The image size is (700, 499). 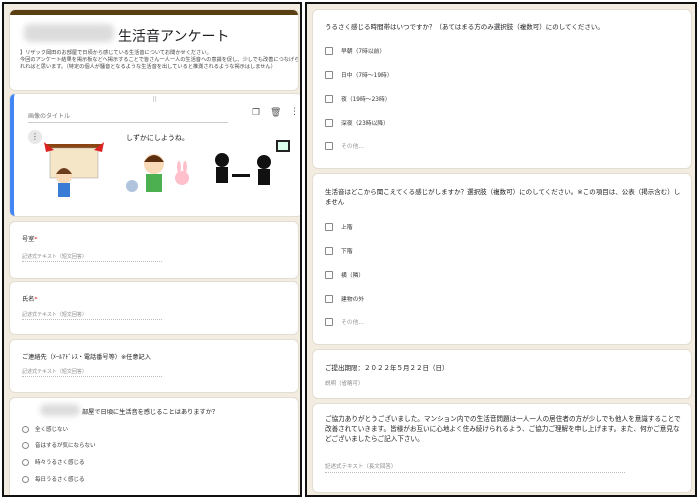 What do you see at coordinates (344, 384) in the screenshot?
I see `deadline-hint: 説明（省略可）` at bounding box center [344, 384].